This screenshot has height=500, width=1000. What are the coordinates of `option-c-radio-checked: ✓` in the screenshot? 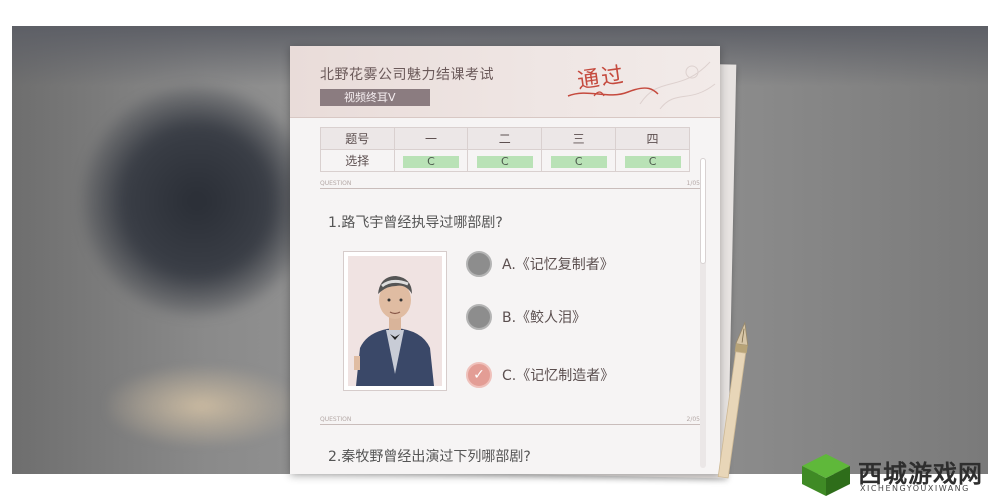 It's located at (479, 375).